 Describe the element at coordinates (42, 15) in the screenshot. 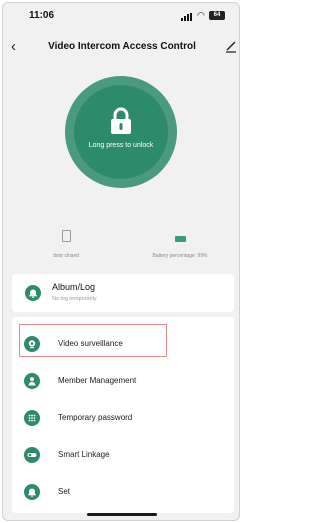

I see `status-time: 11:06` at that location.